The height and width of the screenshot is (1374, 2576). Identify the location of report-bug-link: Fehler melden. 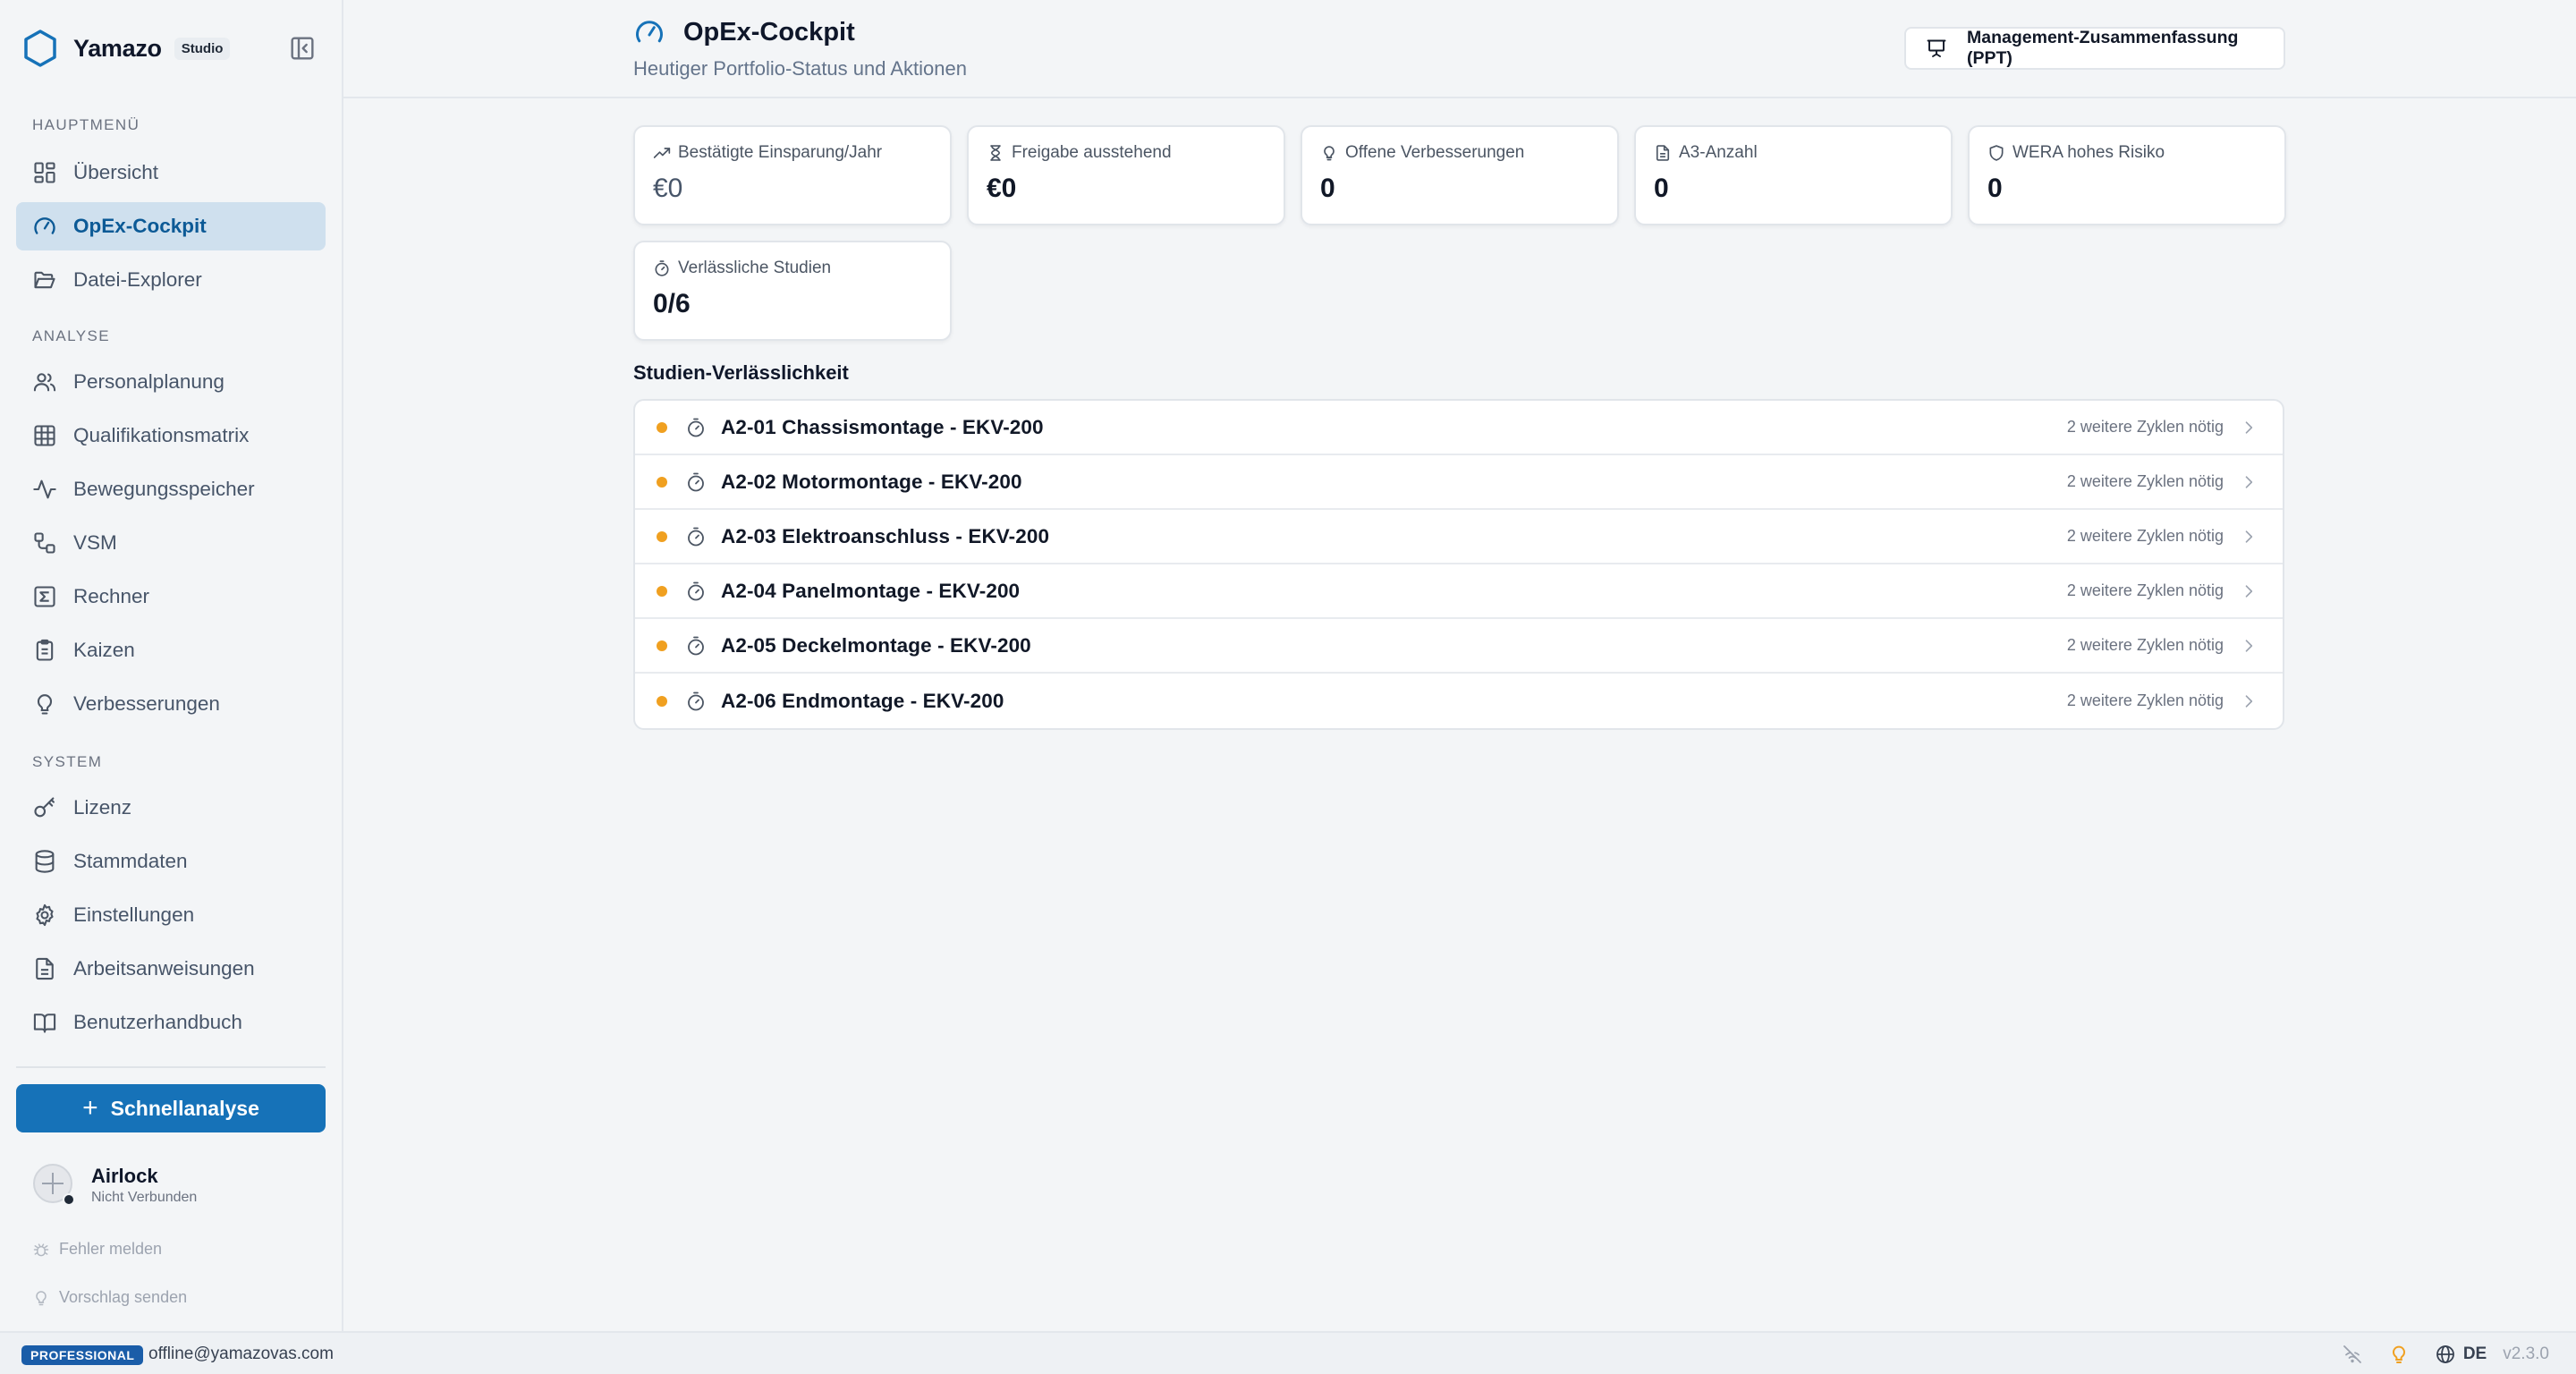
(97, 1249).